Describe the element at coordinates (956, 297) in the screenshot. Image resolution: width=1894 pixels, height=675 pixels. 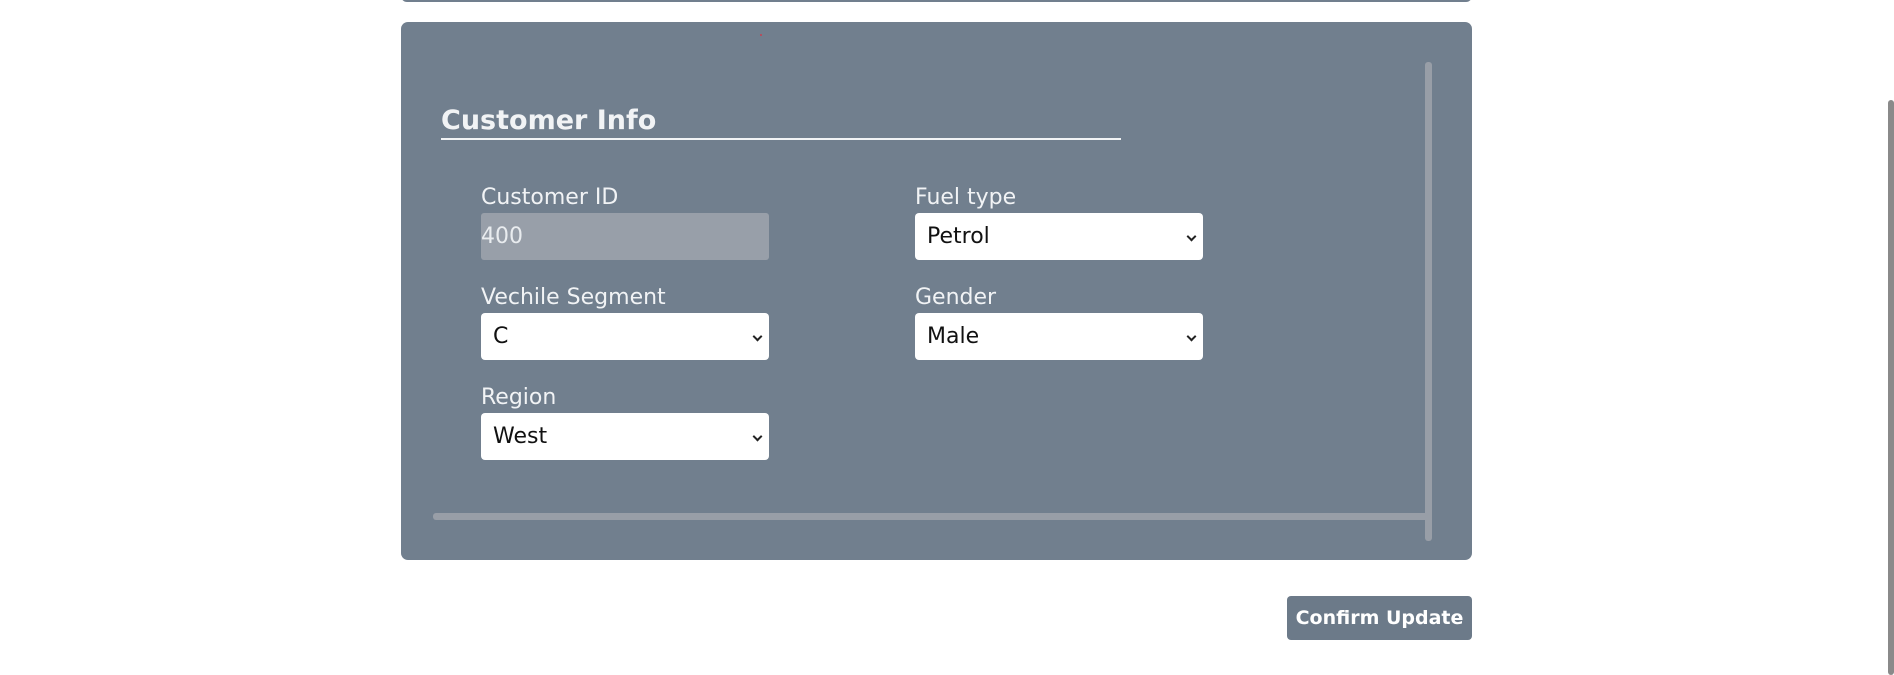
I see `gender-label: Gender` at that location.